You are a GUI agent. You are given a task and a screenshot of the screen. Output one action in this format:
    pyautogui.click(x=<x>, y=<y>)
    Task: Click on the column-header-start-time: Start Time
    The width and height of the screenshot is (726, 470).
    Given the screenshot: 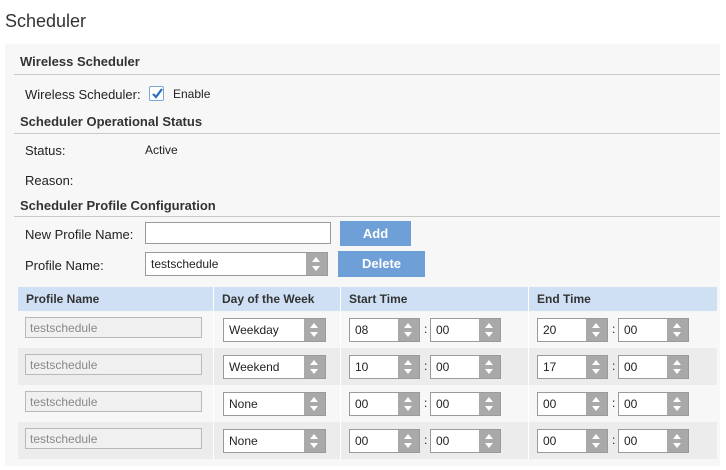 What is the action you would take?
    pyautogui.click(x=378, y=299)
    